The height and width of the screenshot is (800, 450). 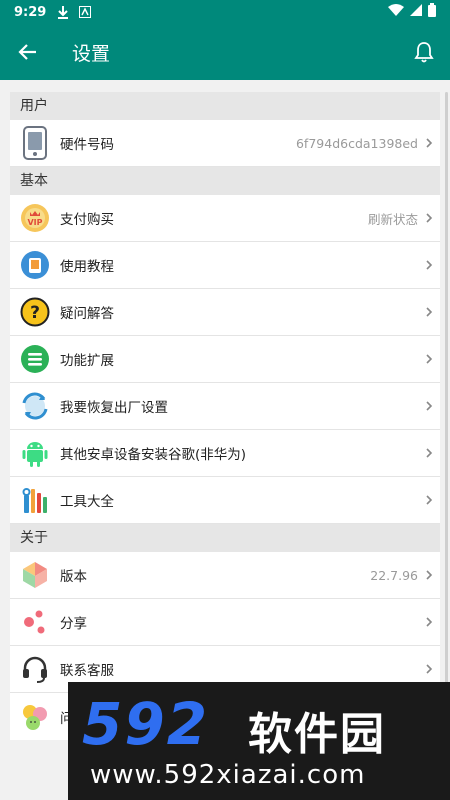 I want to click on settings-row-label: 使用教程, so click(x=87, y=267).